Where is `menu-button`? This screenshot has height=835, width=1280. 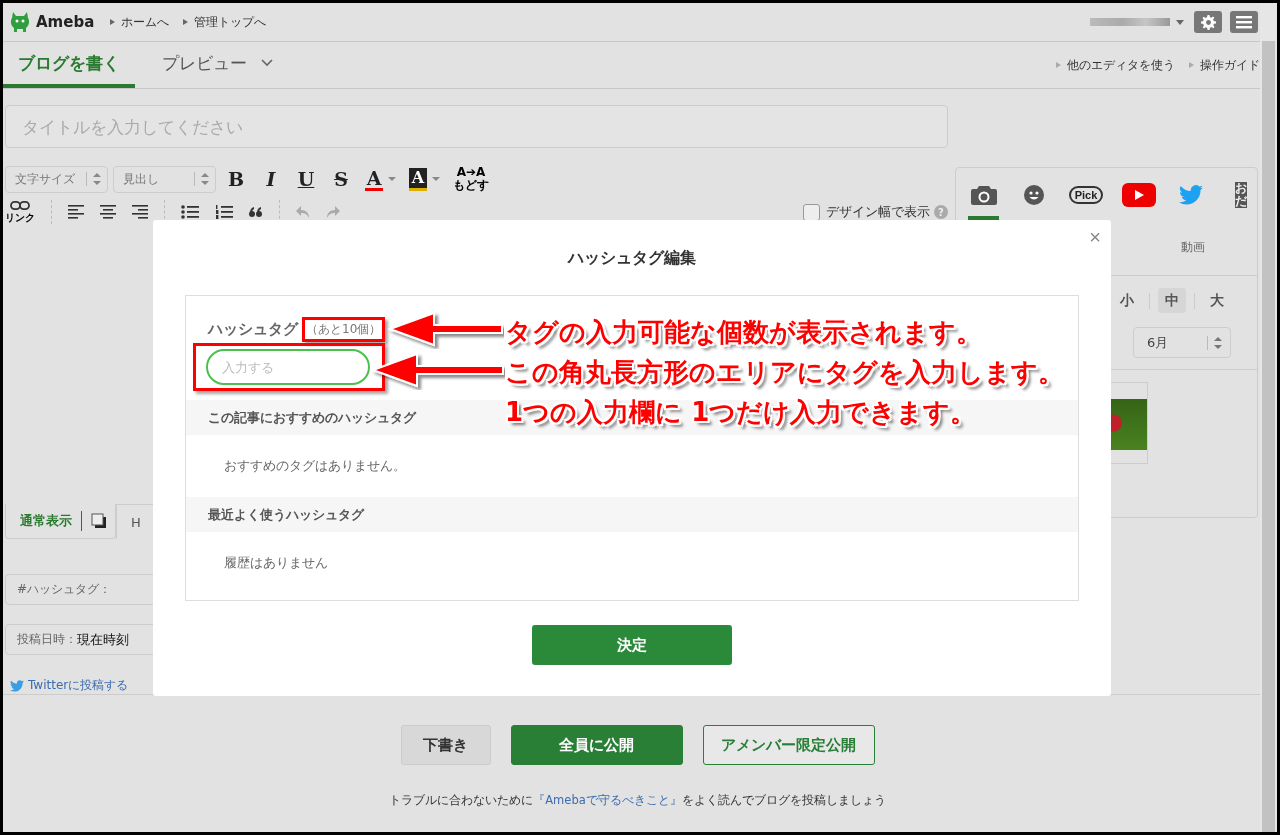 menu-button is located at coordinates (1244, 22).